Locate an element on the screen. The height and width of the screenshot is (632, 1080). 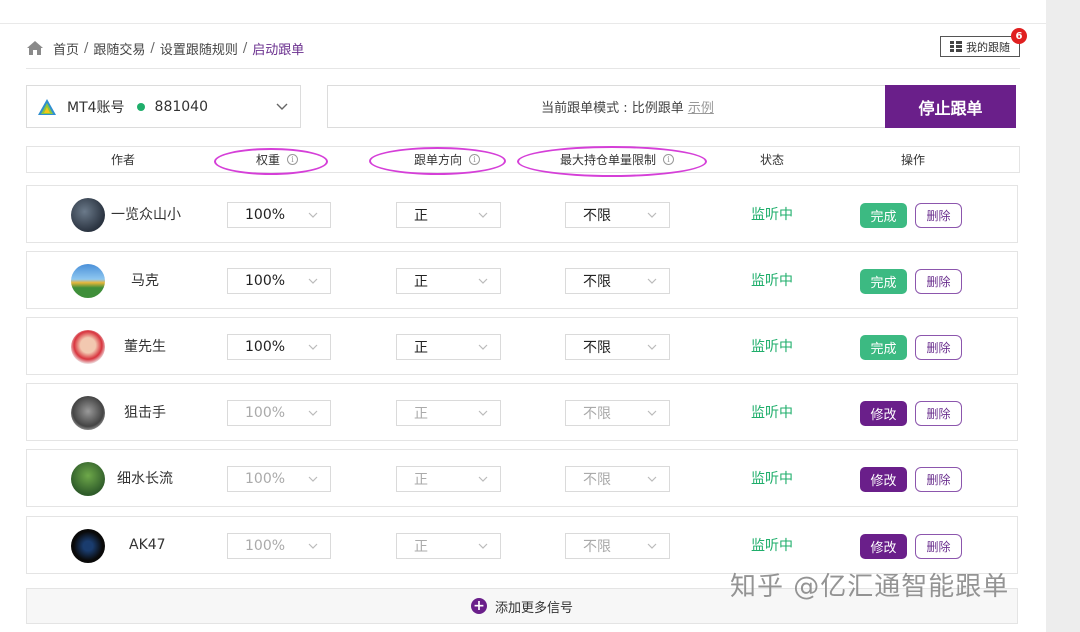
header-action-label: 操作 is located at coordinates (912, 160).